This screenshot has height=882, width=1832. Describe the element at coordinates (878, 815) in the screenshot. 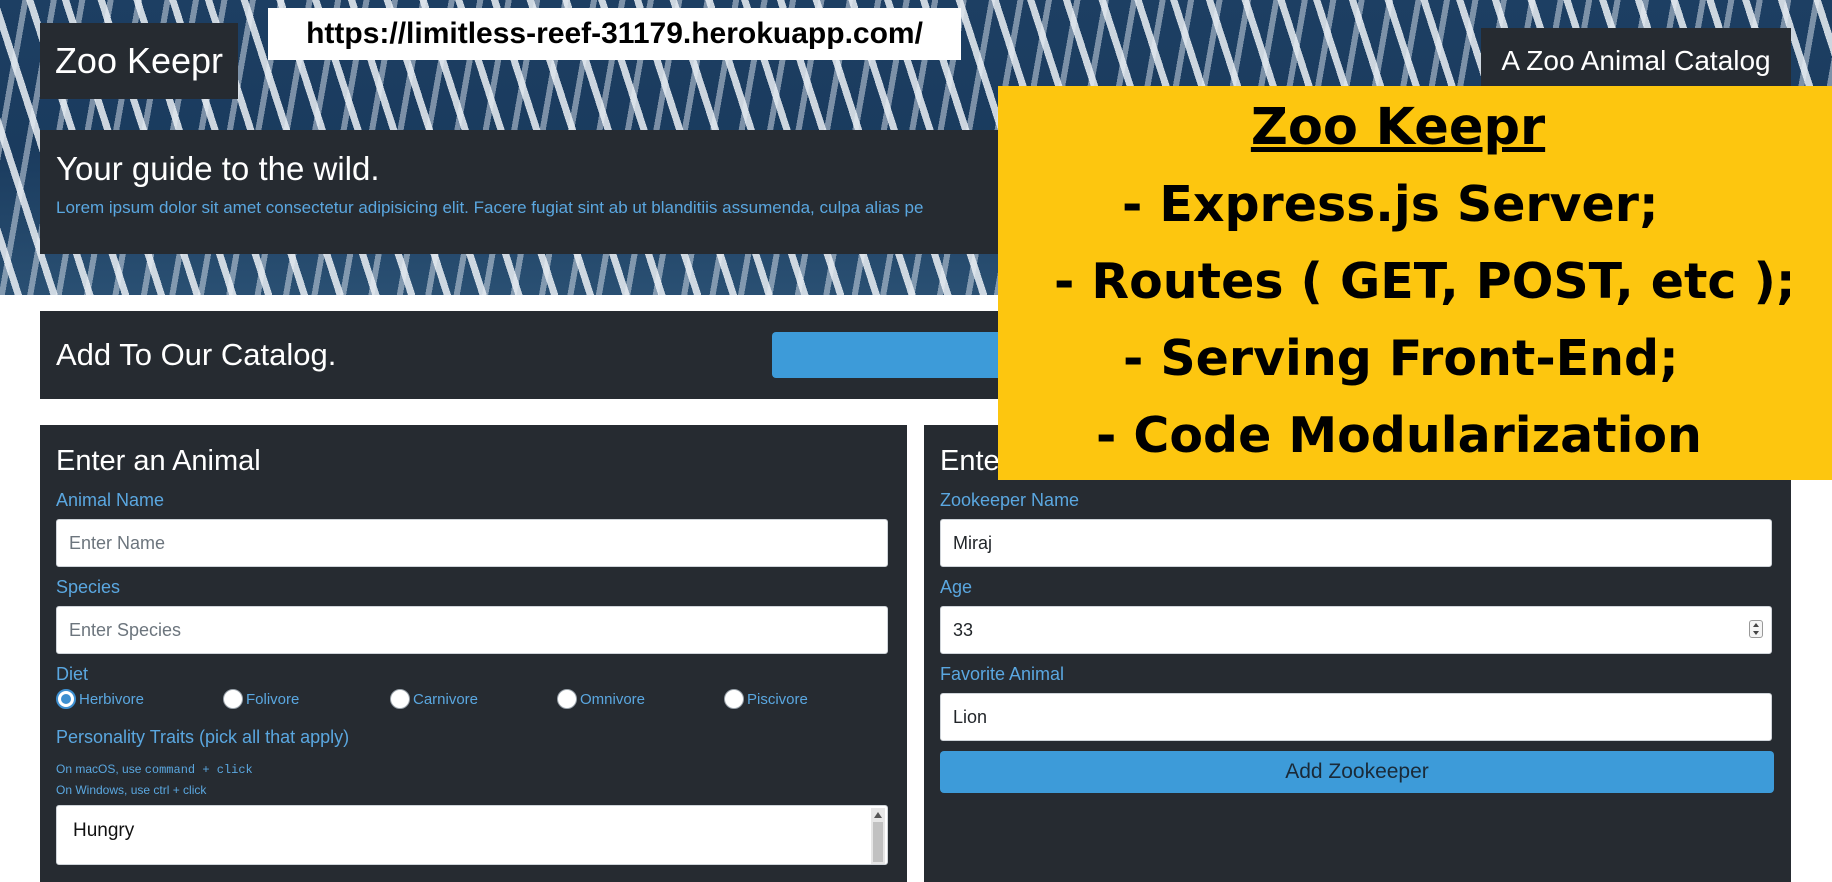

I see `scroll-up-icon` at that location.